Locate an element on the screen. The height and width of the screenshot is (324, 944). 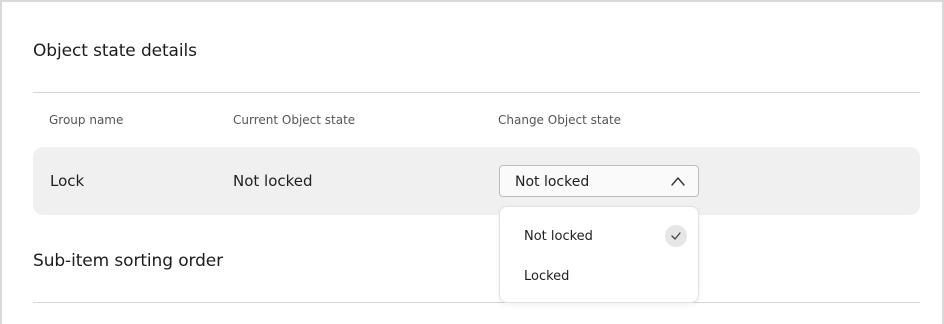
dropdown-option-locked: Locked is located at coordinates (599, 276).